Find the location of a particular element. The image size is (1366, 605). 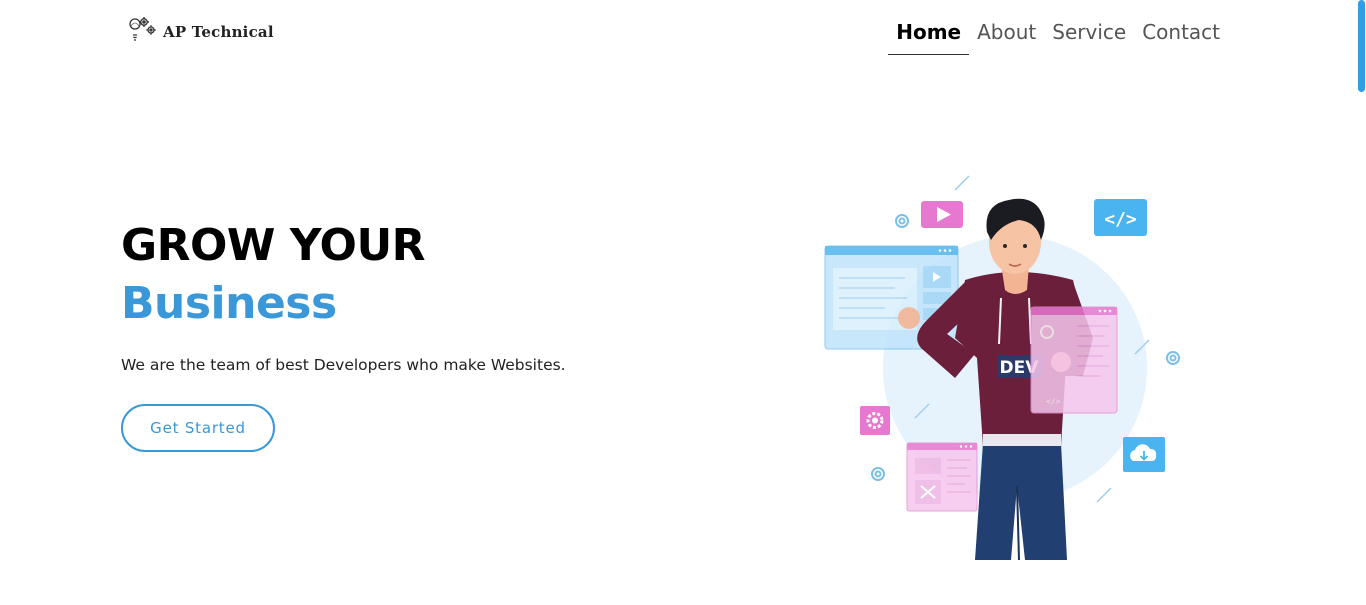

brand-name: AP Technical is located at coordinates (218, 32).